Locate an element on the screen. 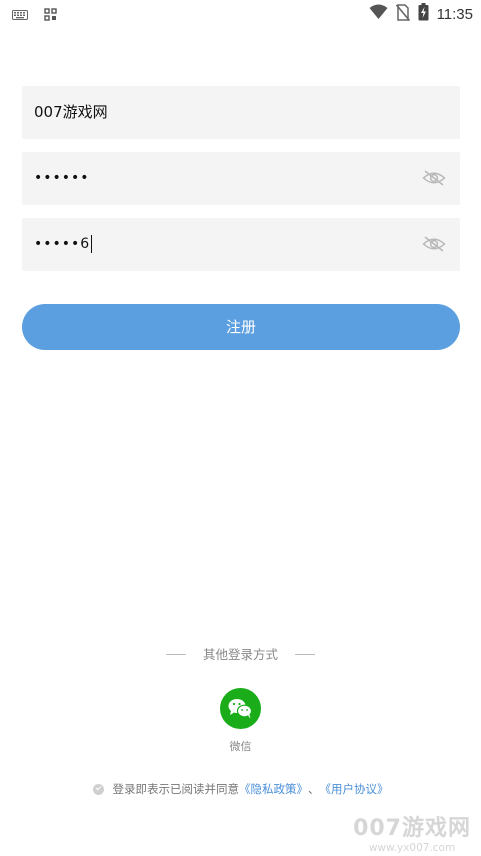 The width and height of the screenshot is (481, 856). other-login-label: 其他登录方式 is located at coordinates (240, 654).